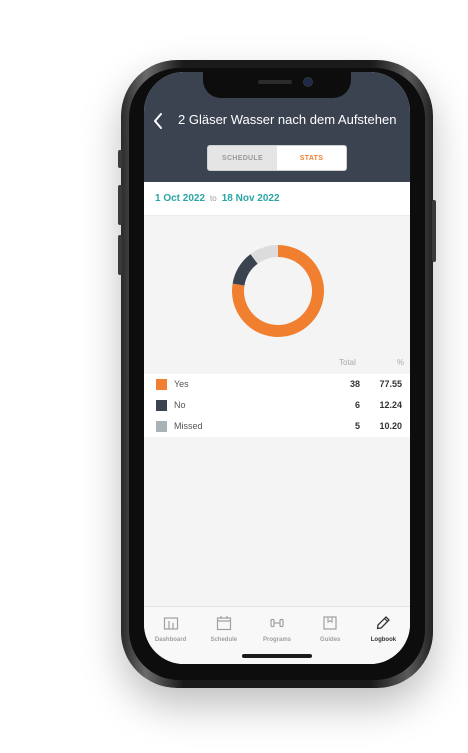  What do you see at coordinates (390, 405) in the screenshot?
I see `row-percent: 12.24` at bounding box center [390, 405].